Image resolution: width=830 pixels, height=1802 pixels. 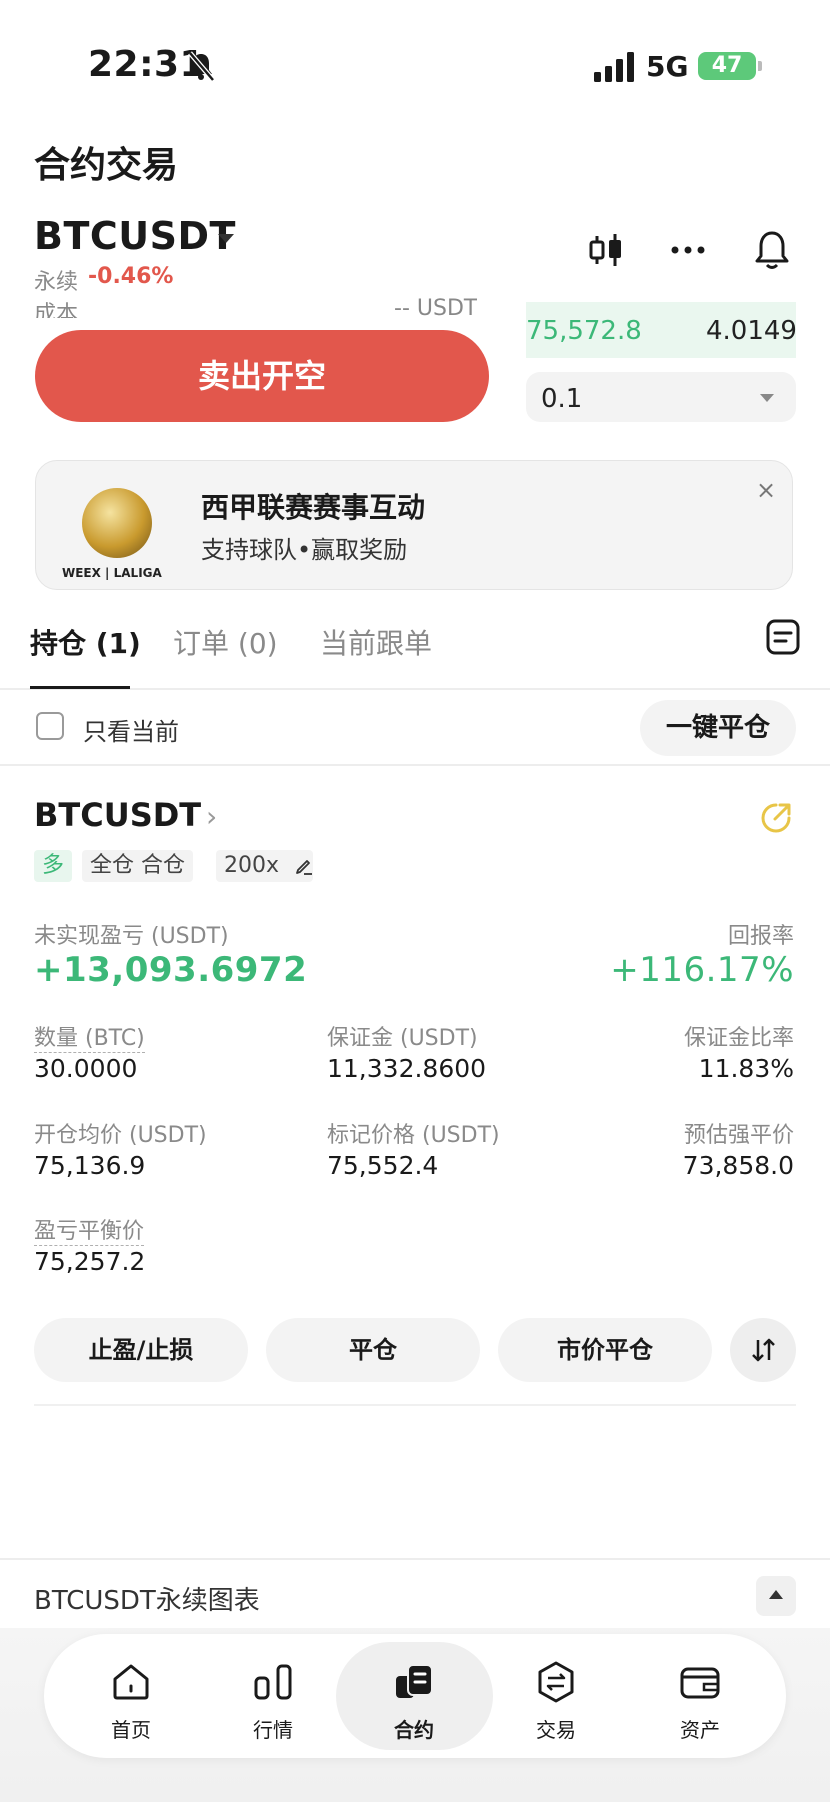 What do you see at coordinates (147, 1598) in the screenshot?
I see `chart-panel-label: BTCUSDT永续图表` at bounding box center [147, 1598].